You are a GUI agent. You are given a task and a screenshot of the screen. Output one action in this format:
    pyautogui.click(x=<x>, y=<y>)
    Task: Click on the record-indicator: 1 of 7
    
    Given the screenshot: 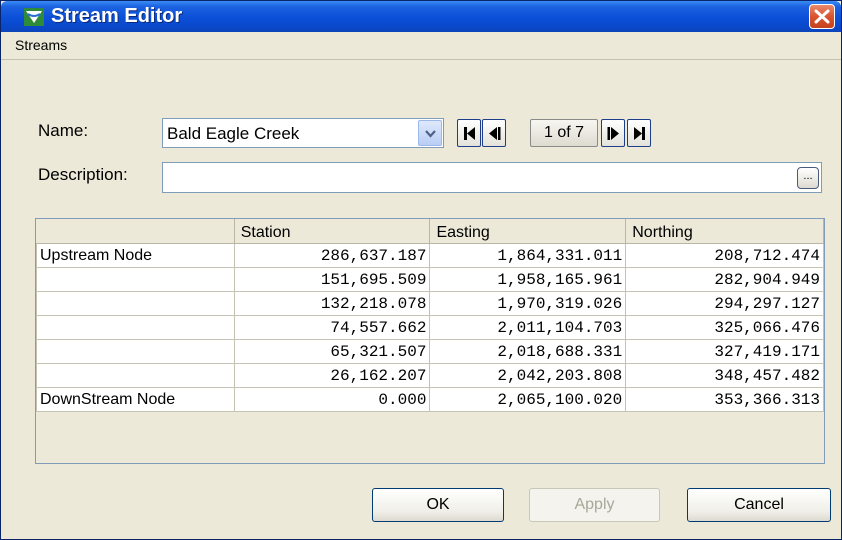 What is the action you would take?
    pyautogui.click(x=564, y=133)
    